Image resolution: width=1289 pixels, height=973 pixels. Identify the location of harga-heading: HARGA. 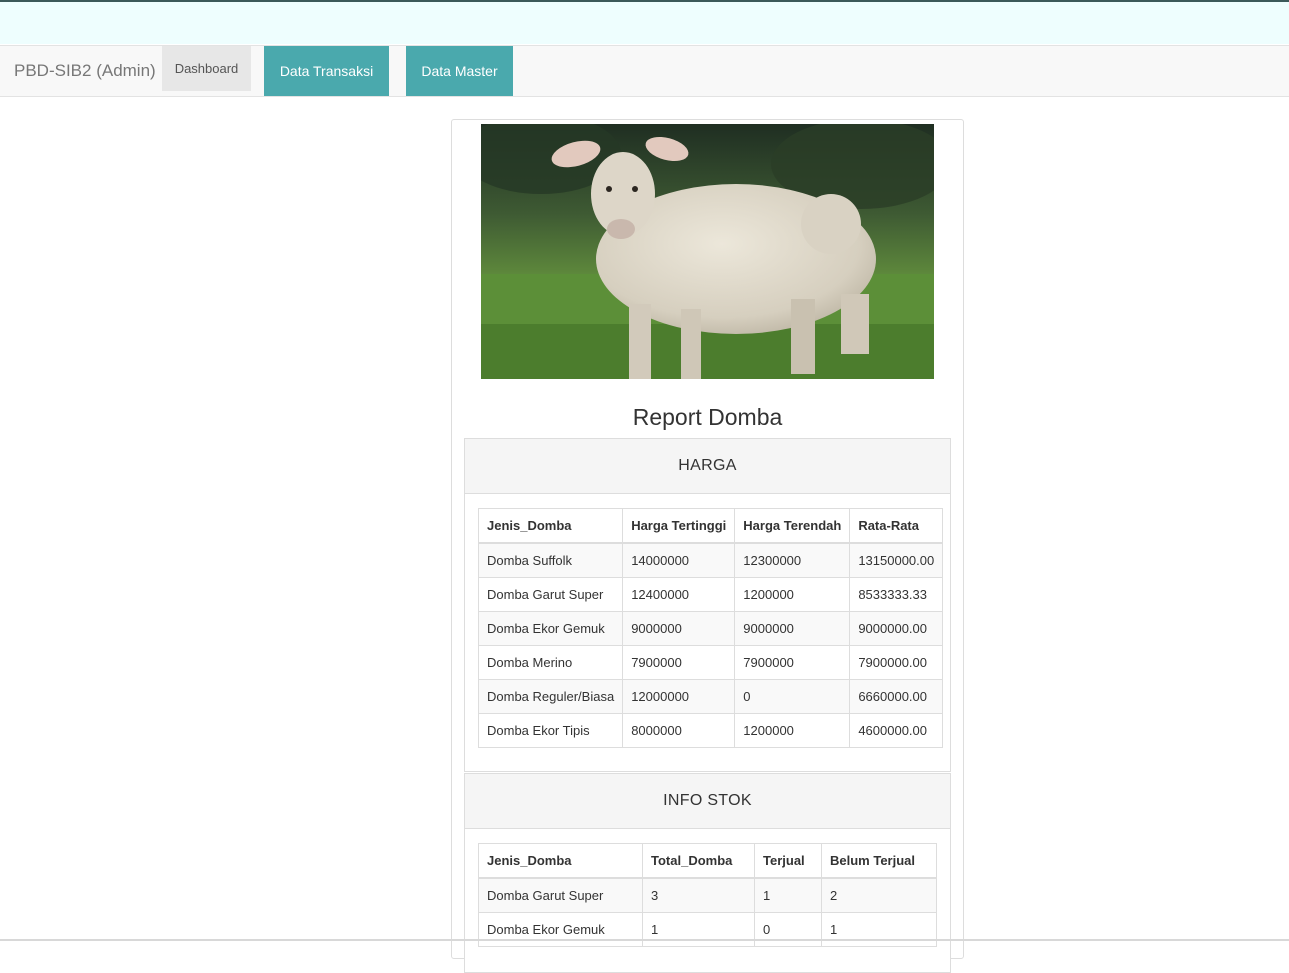
(707, 466).